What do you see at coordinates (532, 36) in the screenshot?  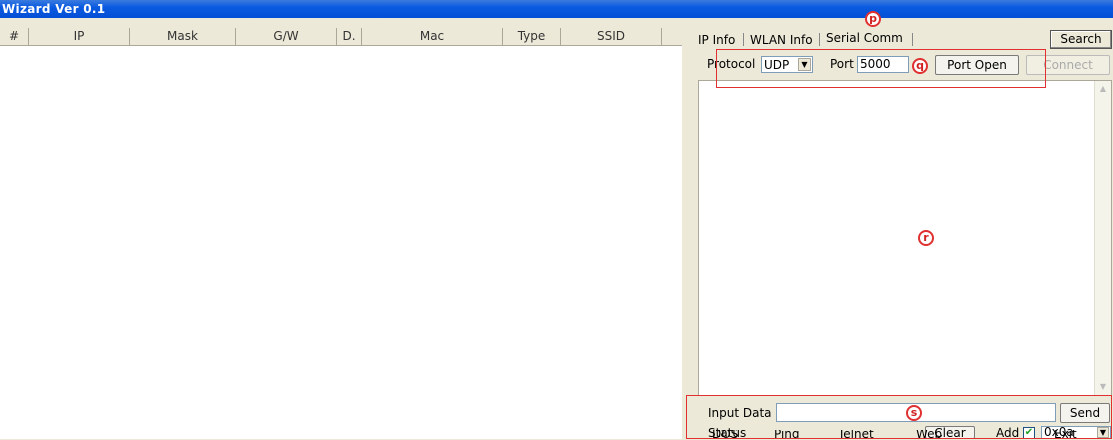 I see `column-header-type: Type` at bounding box center [532, 36].